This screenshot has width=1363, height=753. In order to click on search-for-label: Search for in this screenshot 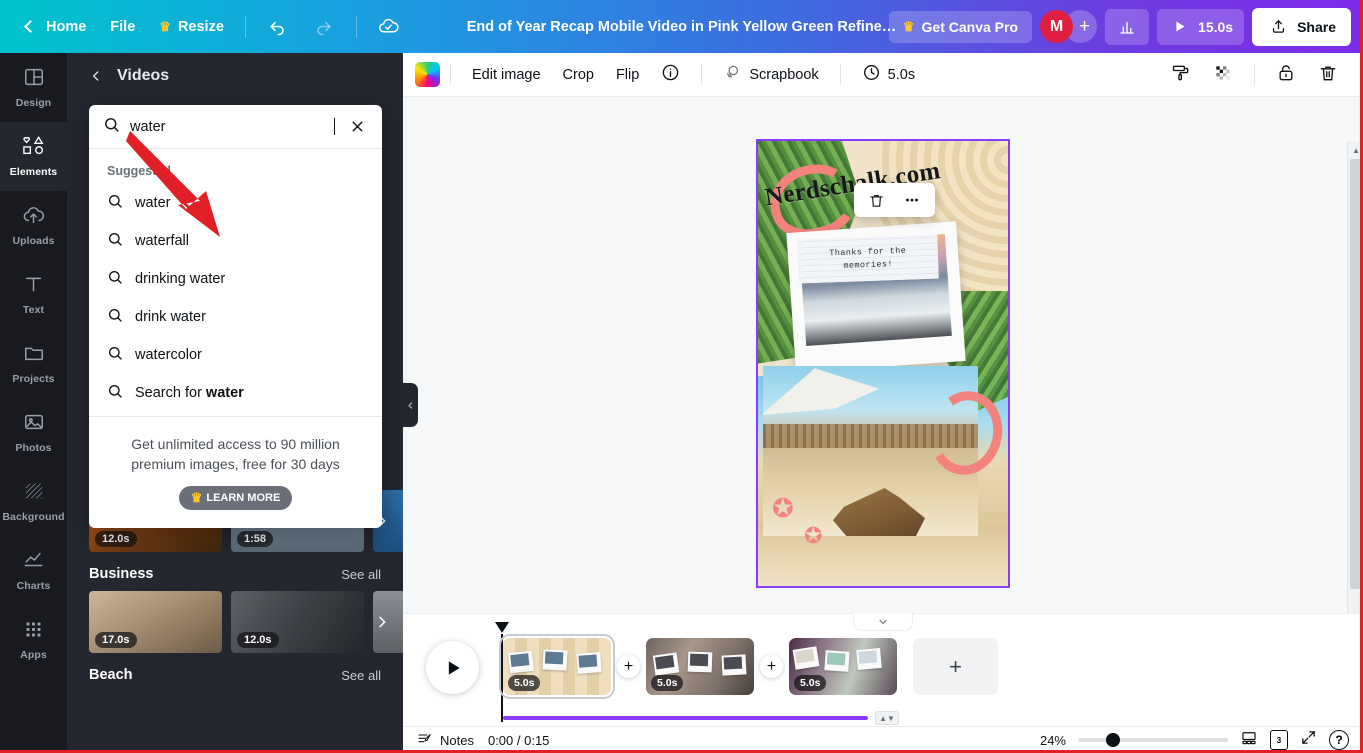, I will do `click(170, 393)`.